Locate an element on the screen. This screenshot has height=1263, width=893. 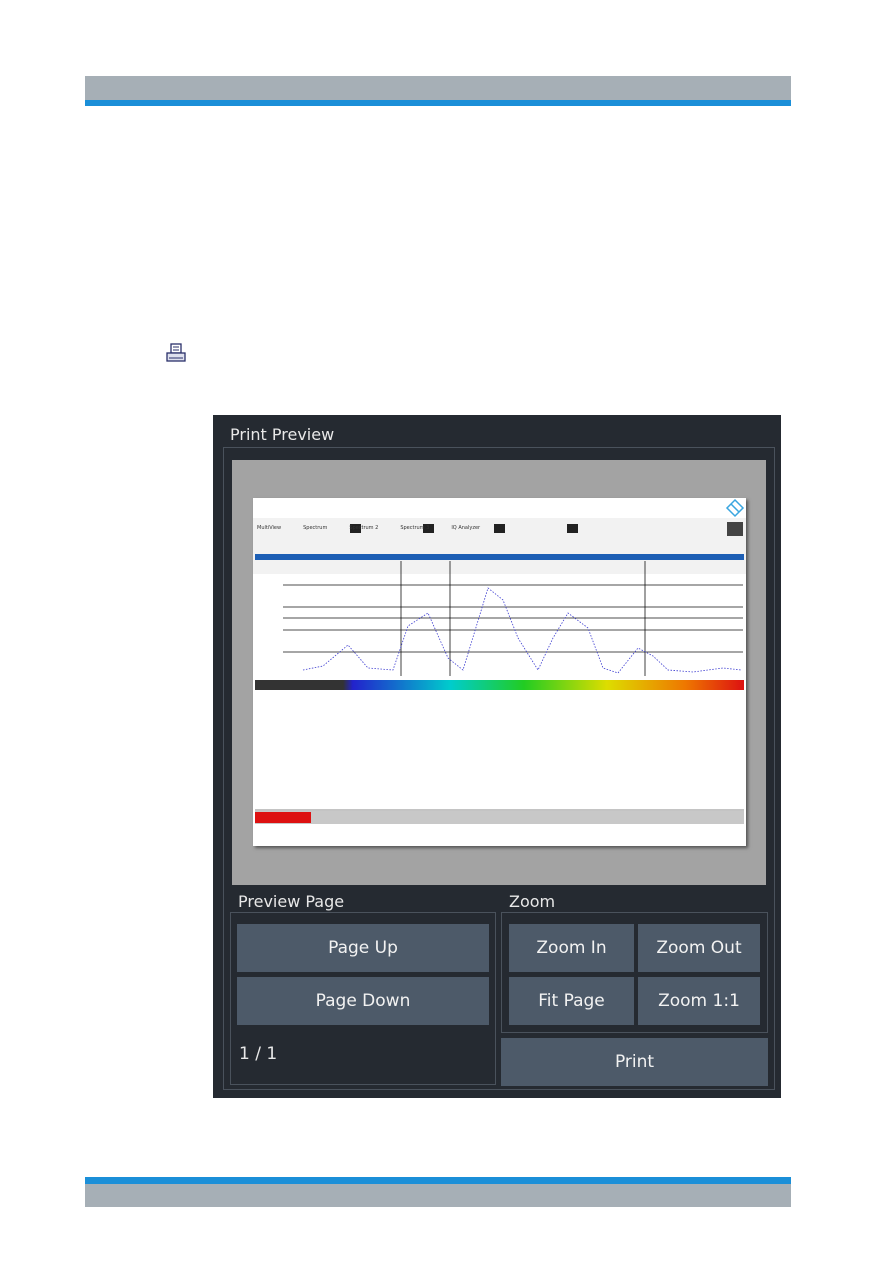
printer-icon is located at coordinates (176, 352).